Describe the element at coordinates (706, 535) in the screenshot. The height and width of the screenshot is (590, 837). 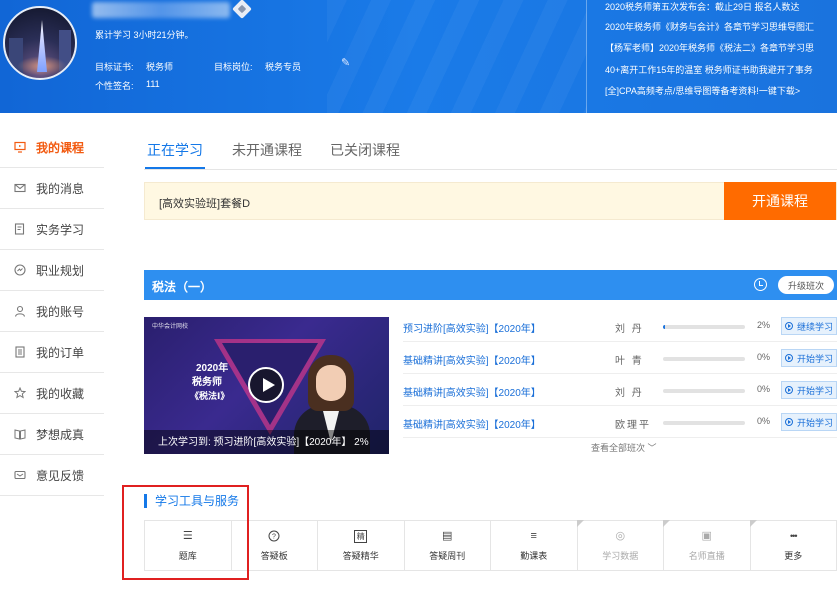
I see `live-icon: ▣` at that location.